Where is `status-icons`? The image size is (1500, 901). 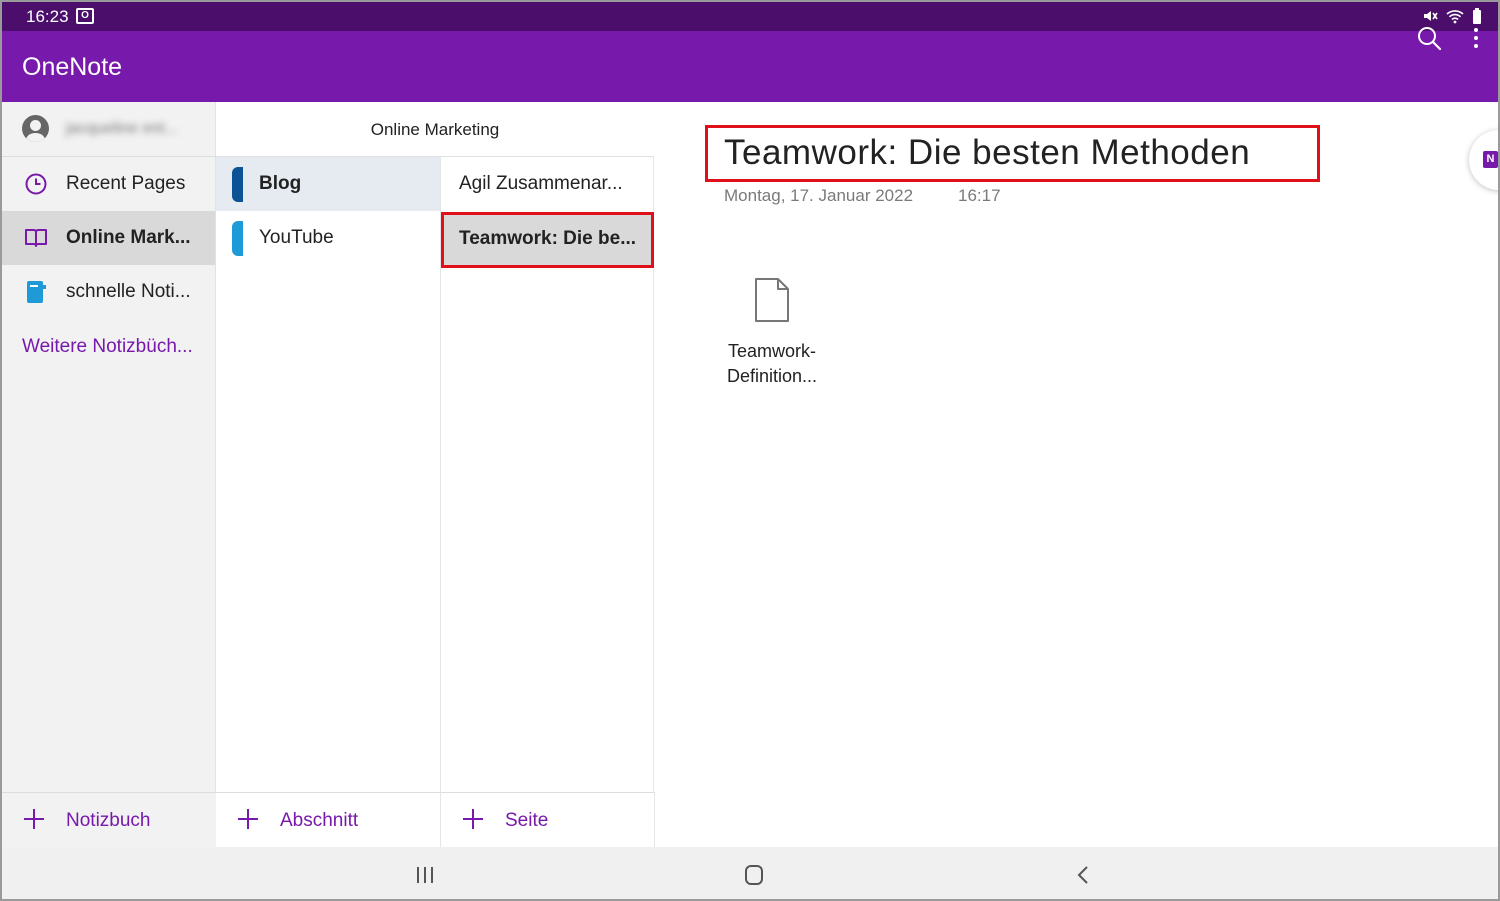 status-icons is located at coordinates (1452, 16).